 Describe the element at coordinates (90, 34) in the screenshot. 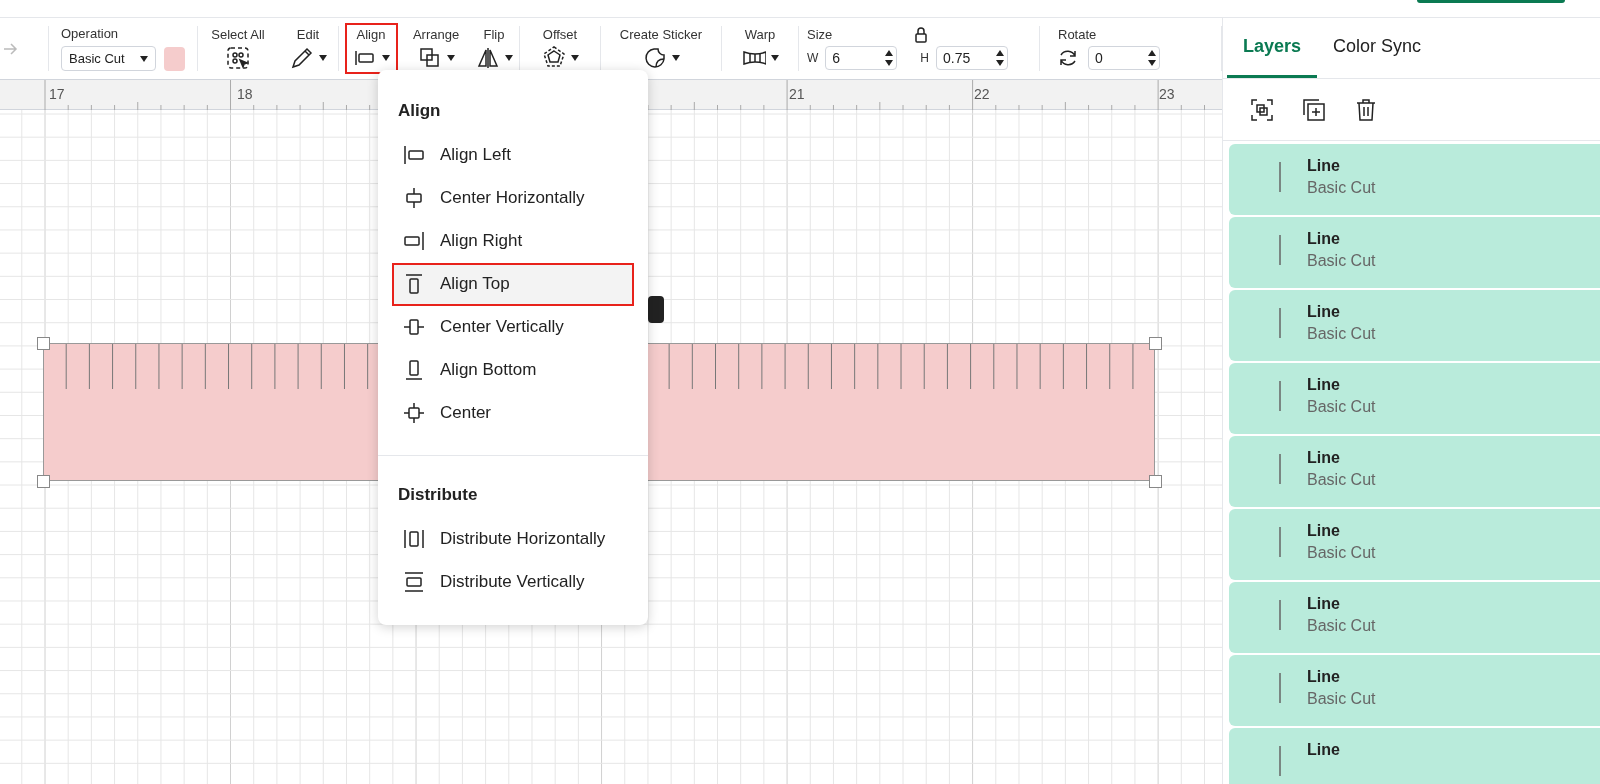

I see `tool-label: Operation` at that location.